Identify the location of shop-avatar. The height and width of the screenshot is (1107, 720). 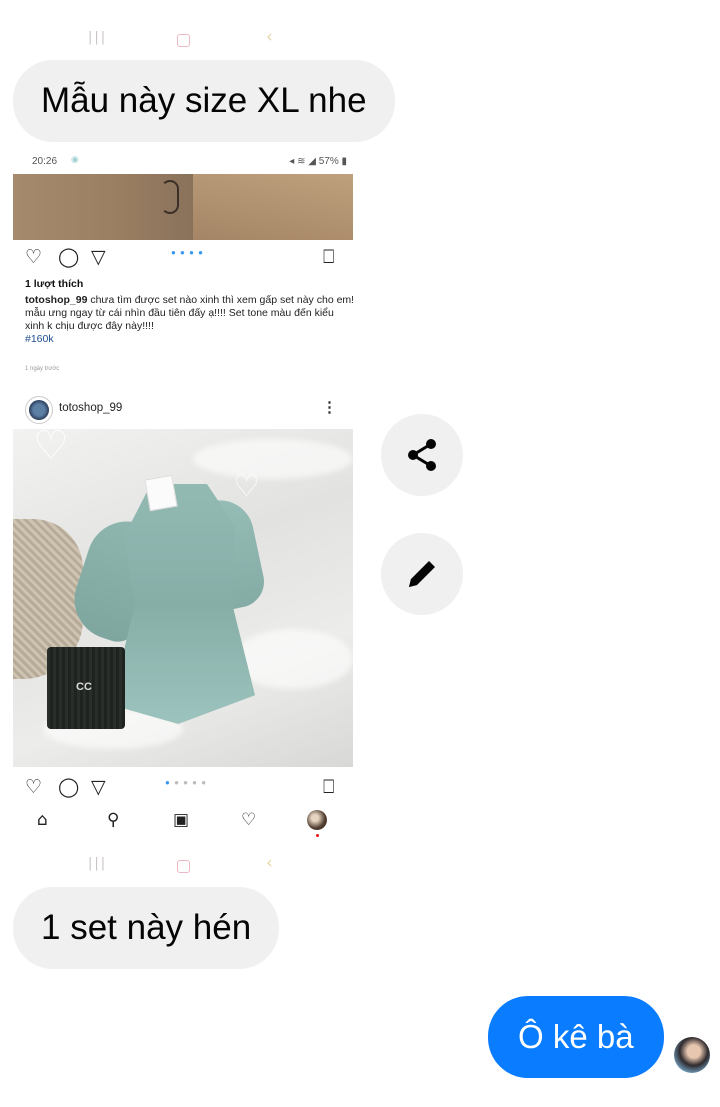
(39, 410).